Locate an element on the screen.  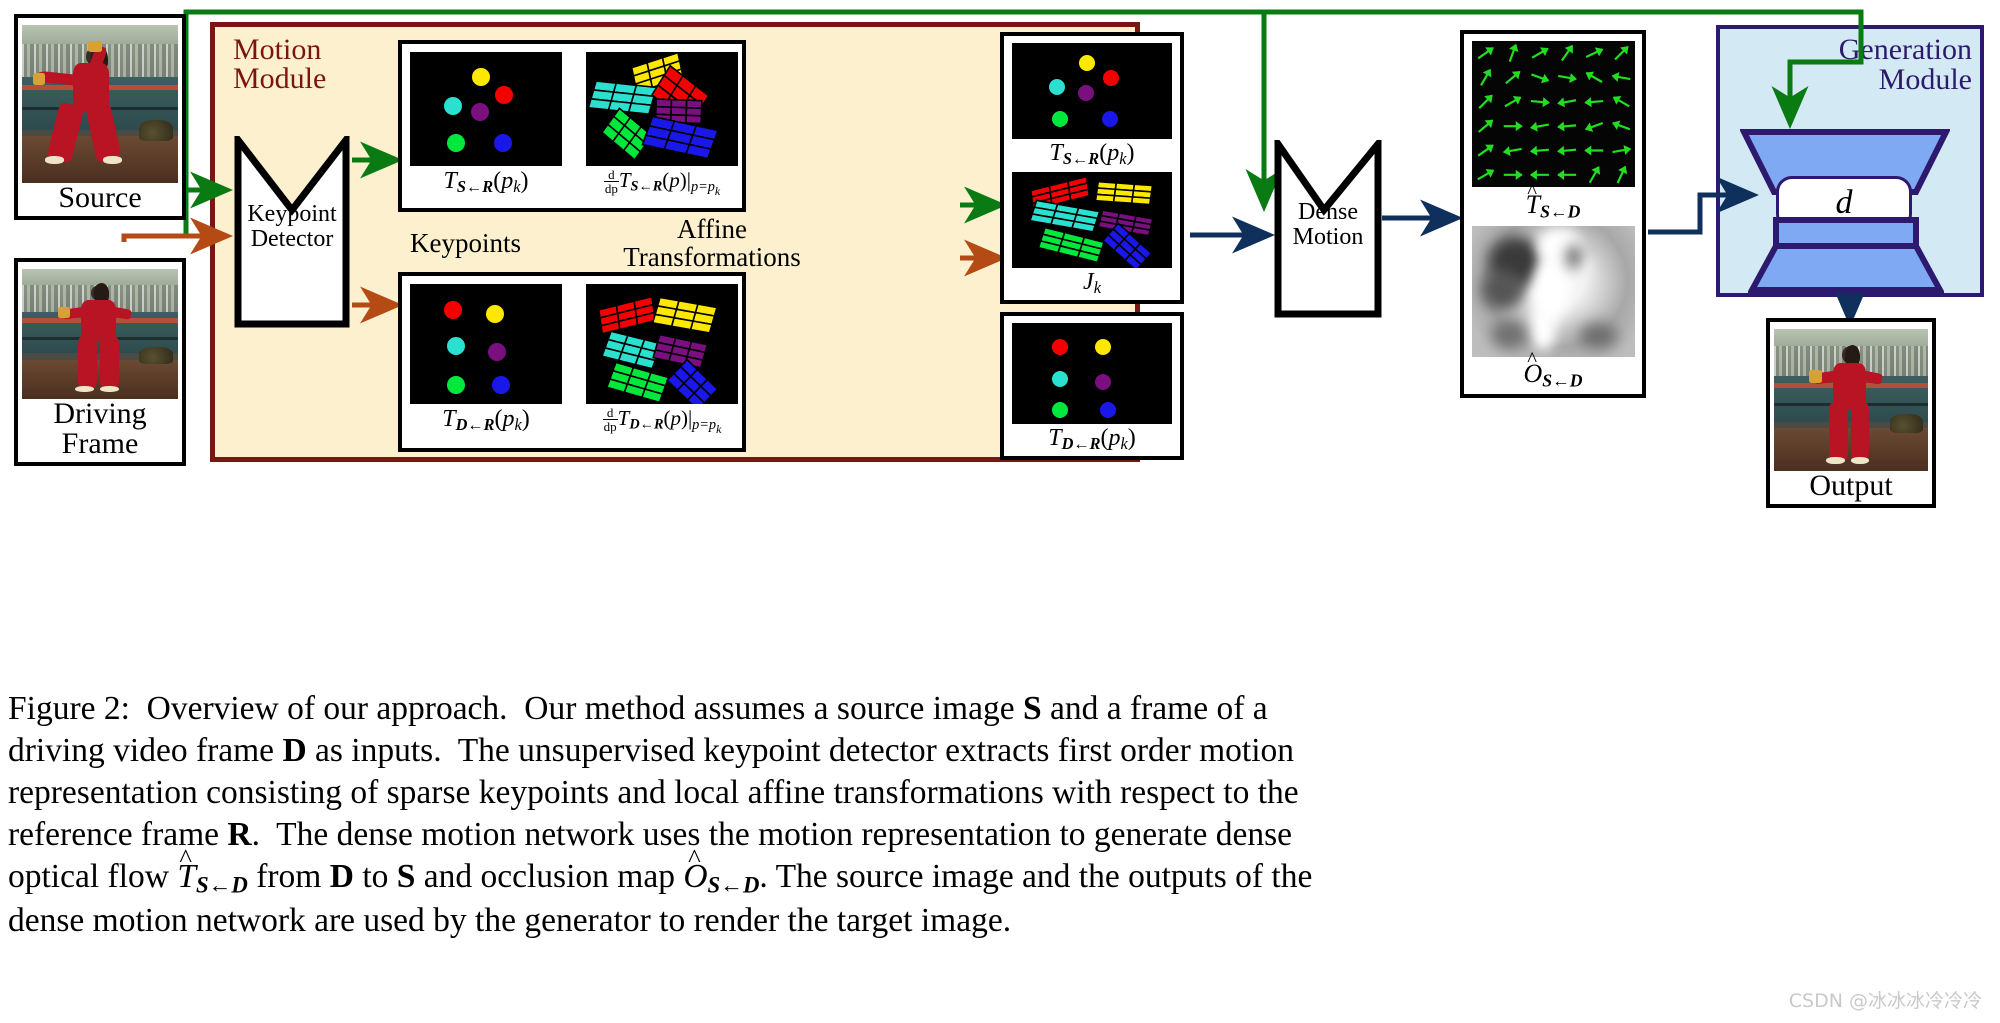
combined-motion-panel: TS←R(pk) Jk is located at coordinates (1092, 168).